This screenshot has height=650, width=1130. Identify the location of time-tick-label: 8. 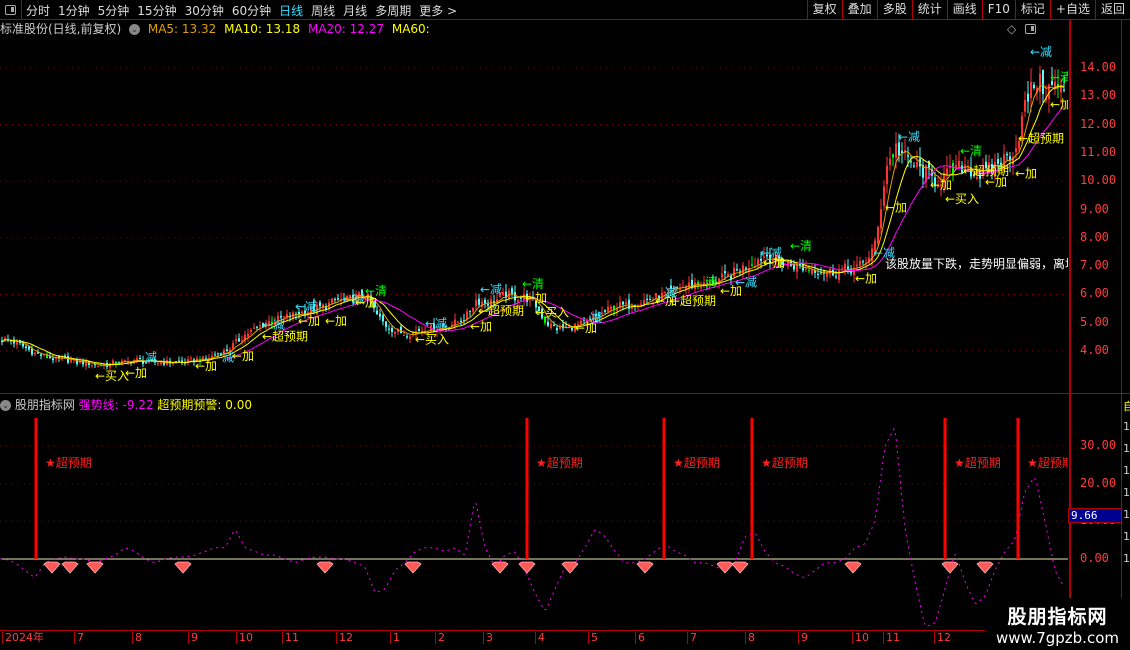
(137, 638).